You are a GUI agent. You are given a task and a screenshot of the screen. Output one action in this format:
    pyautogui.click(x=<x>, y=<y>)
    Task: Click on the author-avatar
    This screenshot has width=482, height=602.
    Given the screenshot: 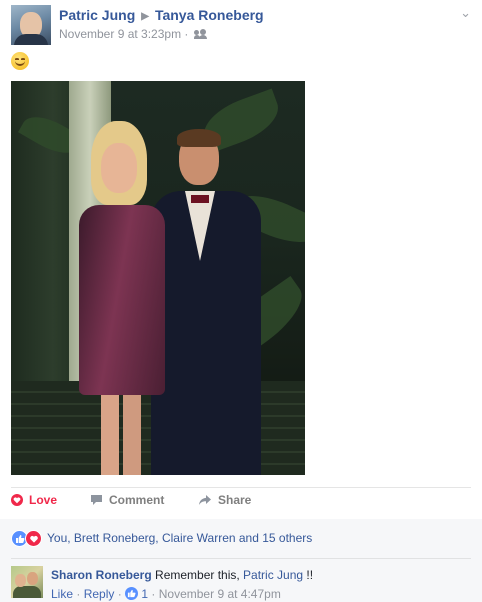 What is the action you would take?
    pyautogui.click(x=31, y=25)
    